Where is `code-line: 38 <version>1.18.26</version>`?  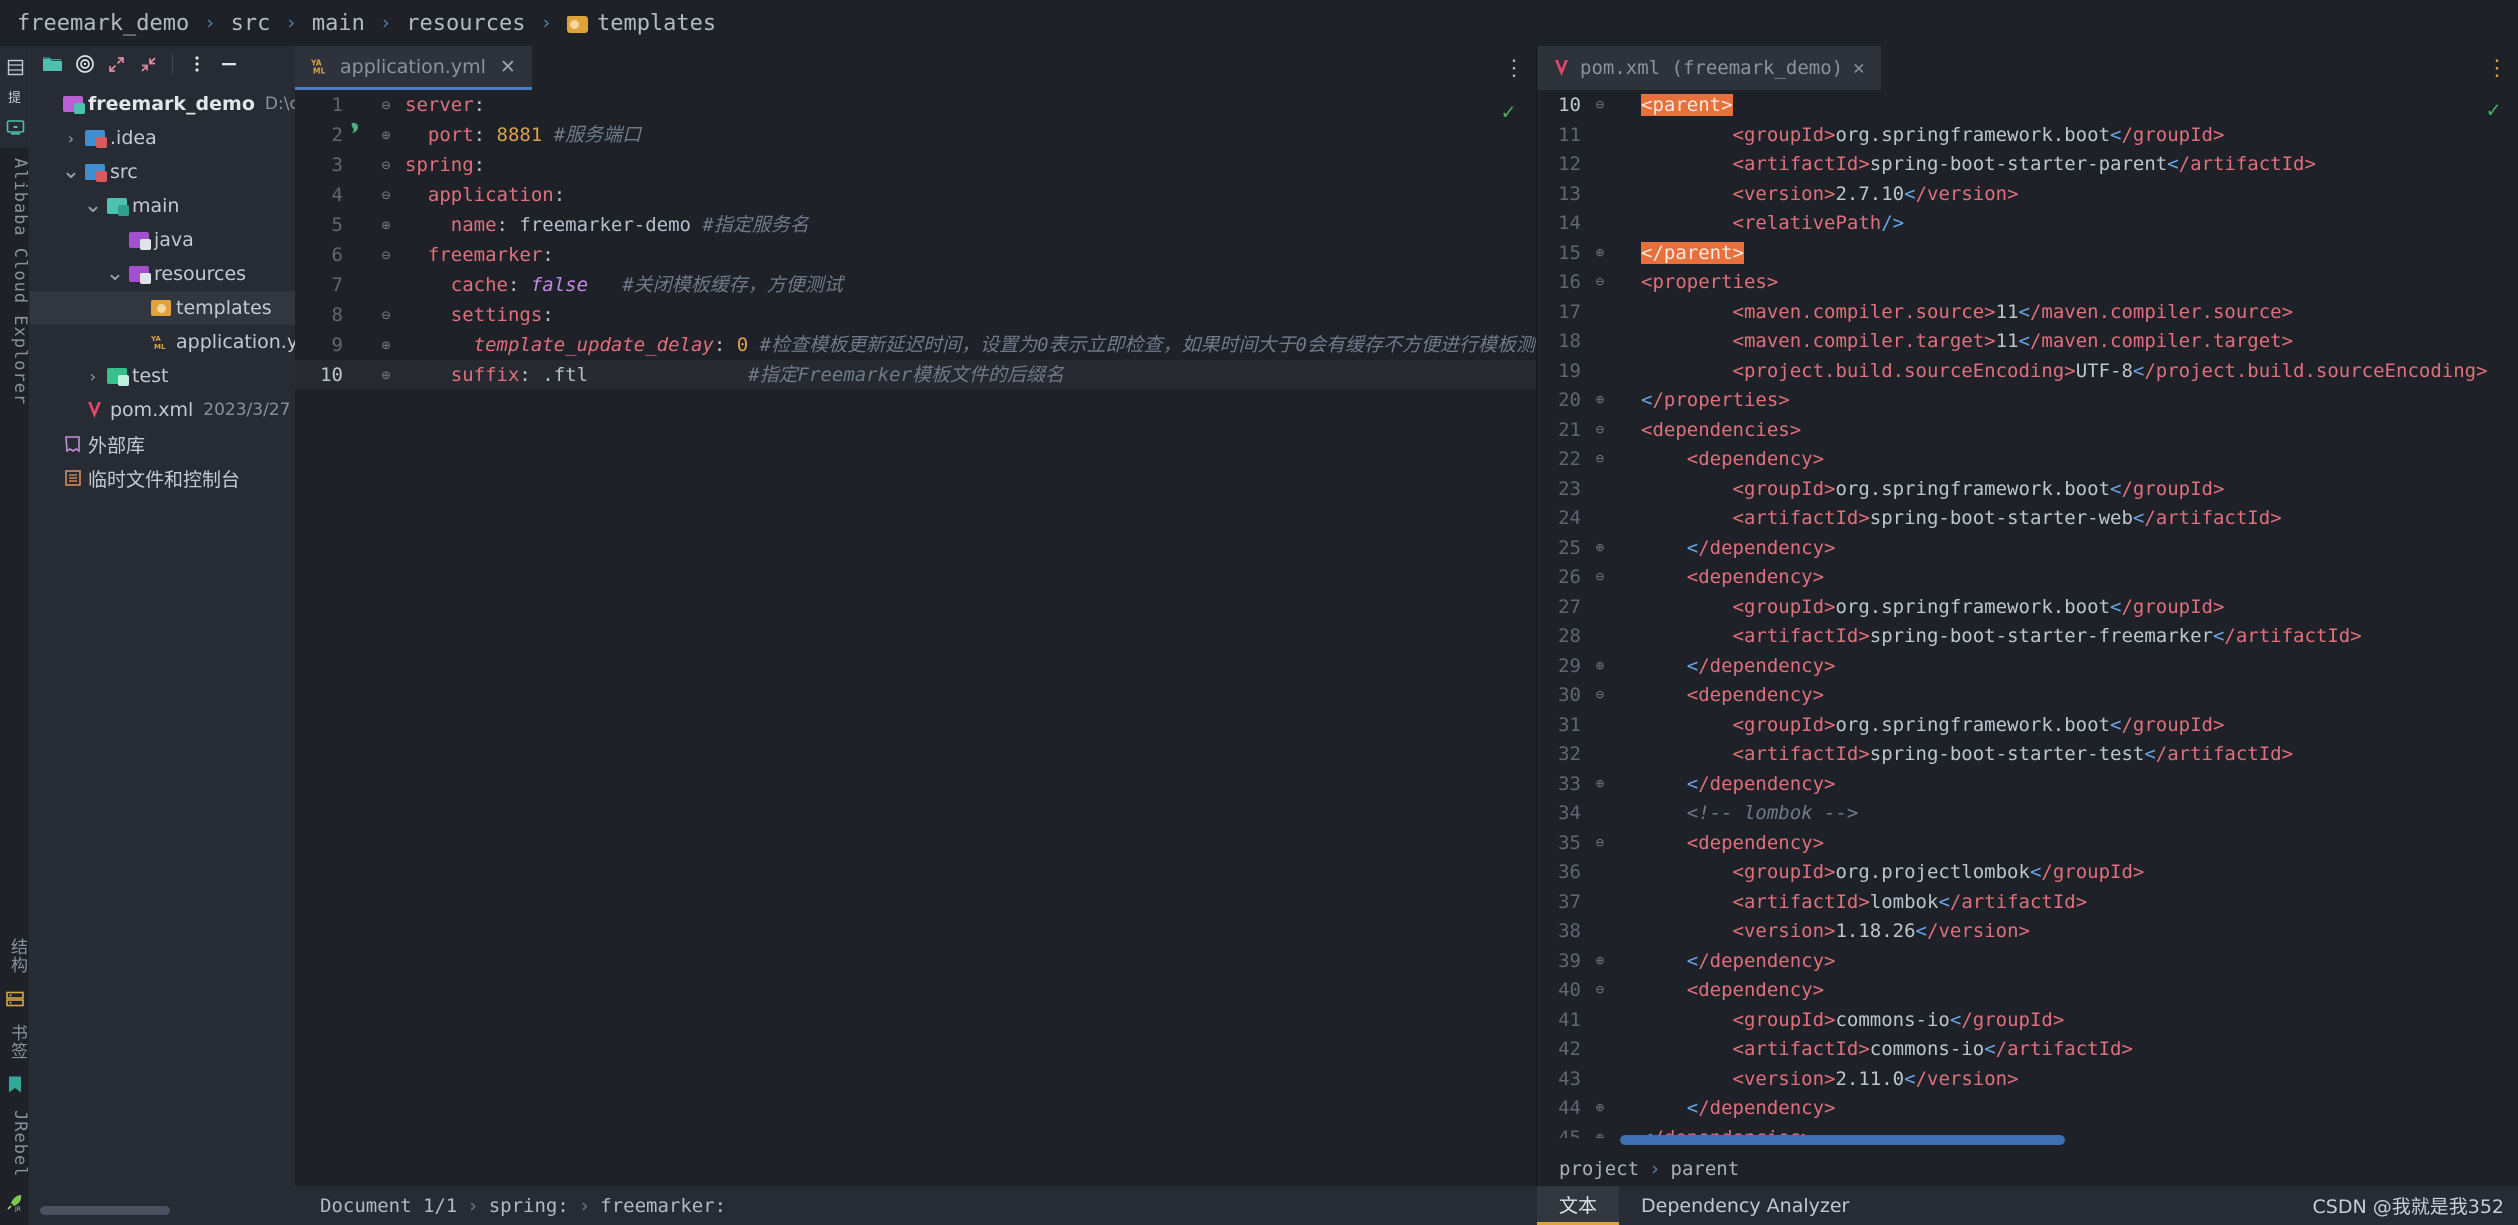 code-line: 38 <version>1.18.26</version> is located at coordinates (2027, 931).